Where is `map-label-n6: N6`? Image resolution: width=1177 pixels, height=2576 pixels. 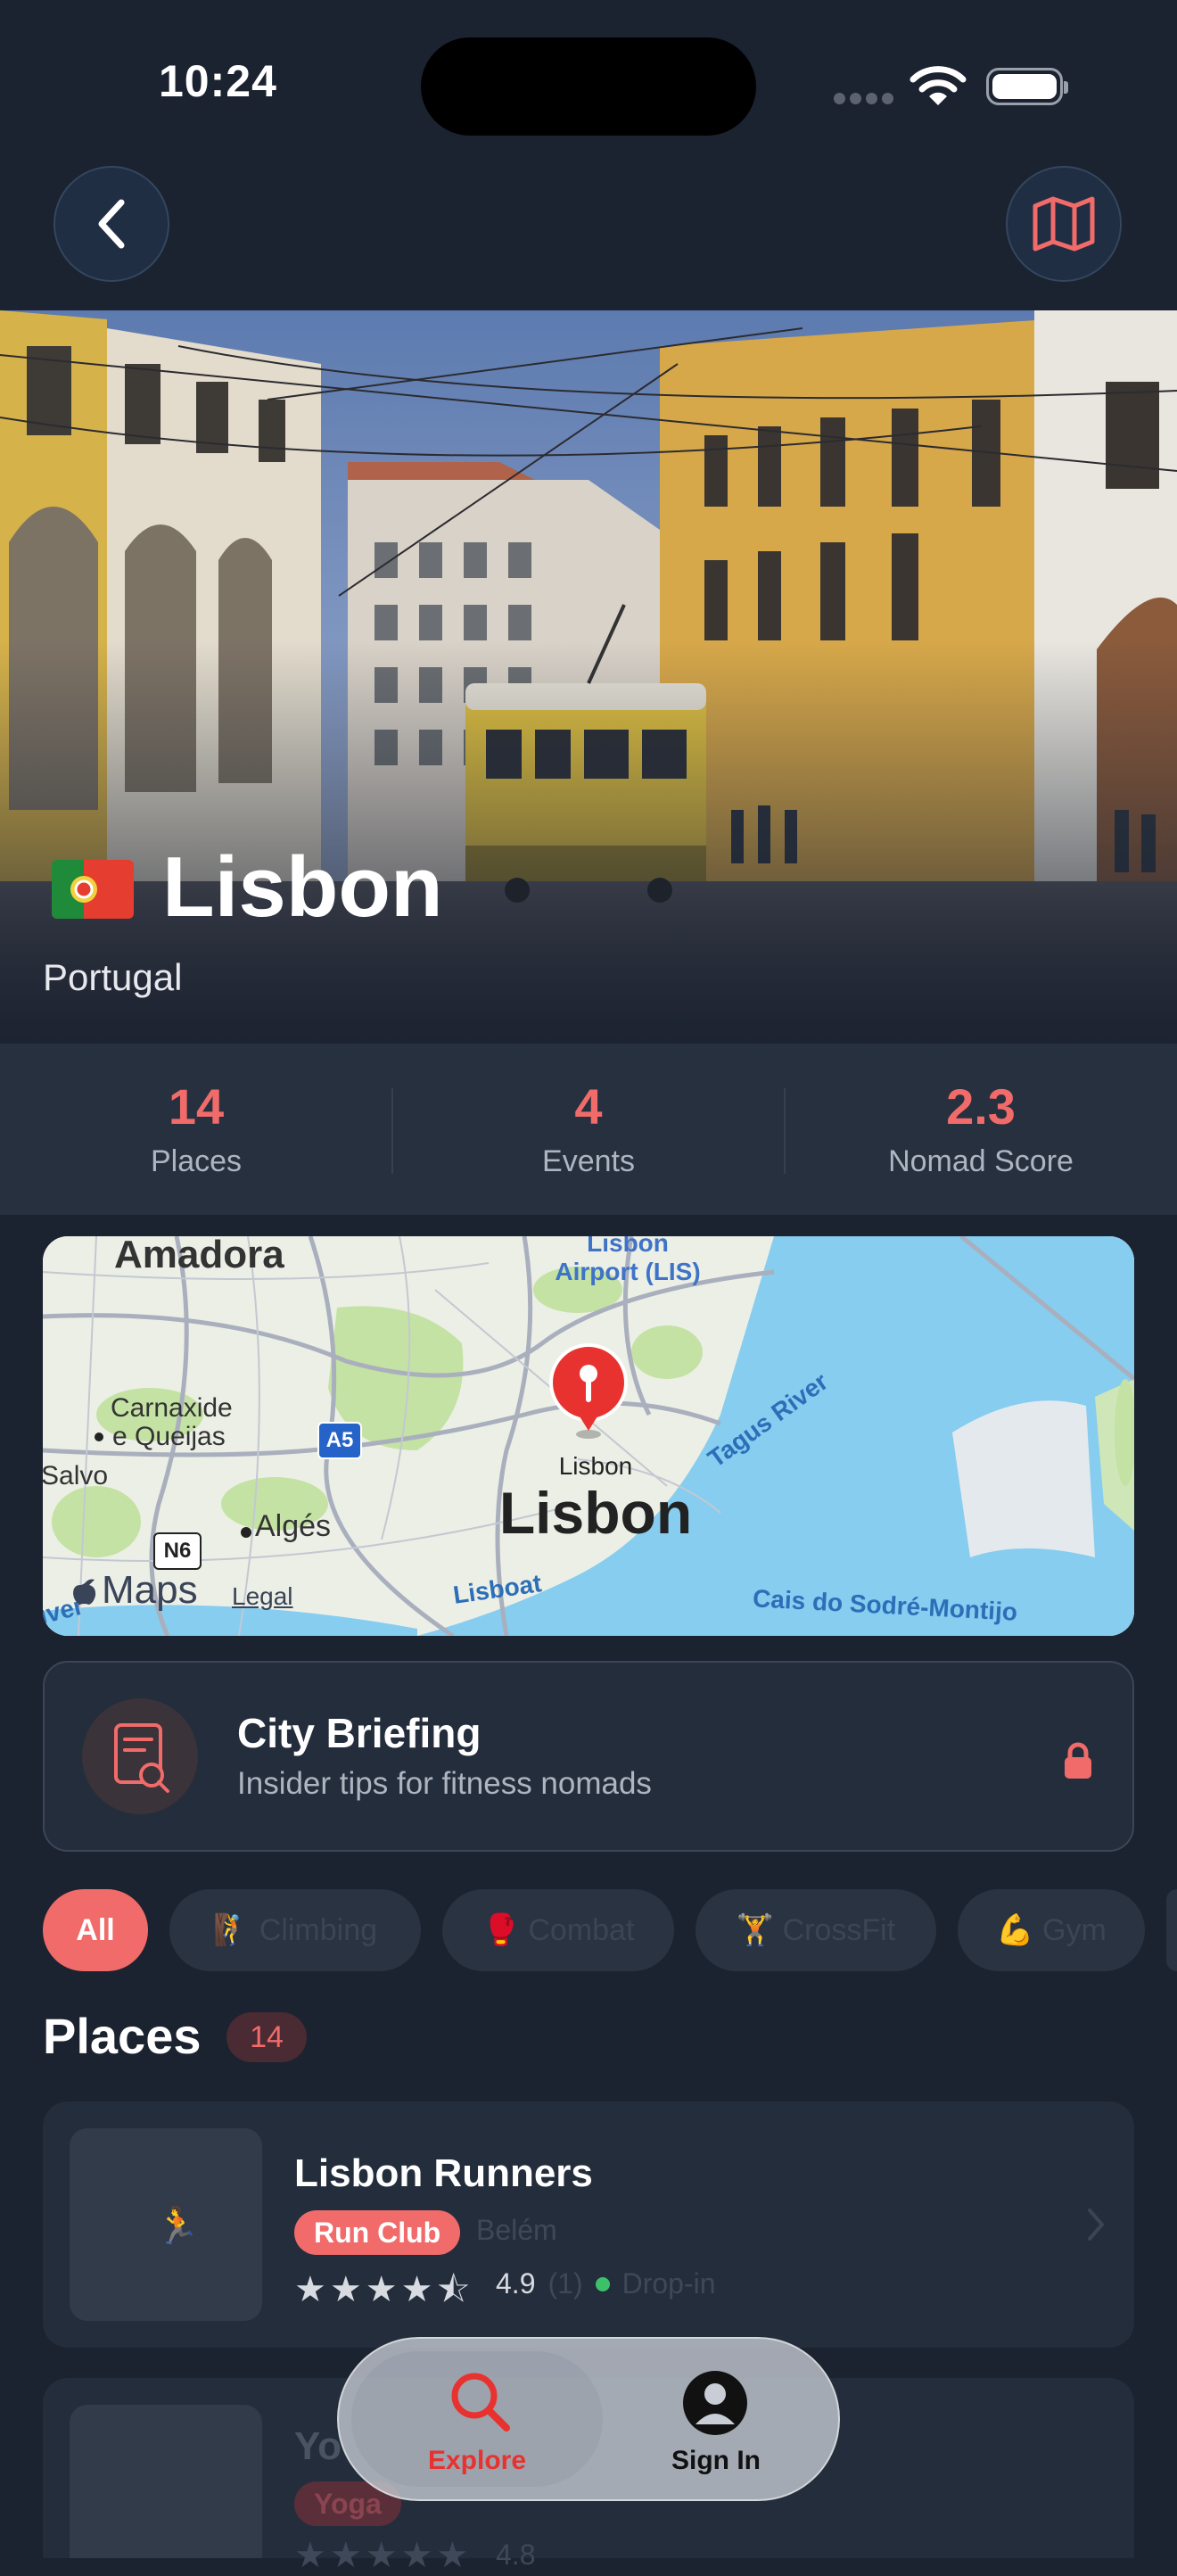
map-label-n6: N6 is located at coordinates (177, 1551).